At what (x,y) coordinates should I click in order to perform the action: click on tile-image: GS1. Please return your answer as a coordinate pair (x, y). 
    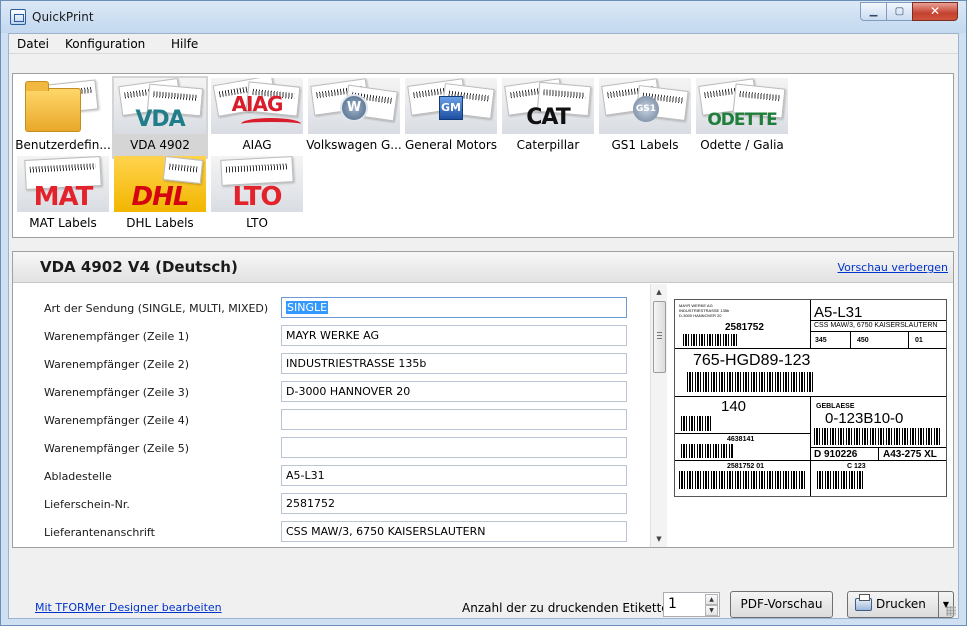
    Looking at the image, I should click on (645, 106).